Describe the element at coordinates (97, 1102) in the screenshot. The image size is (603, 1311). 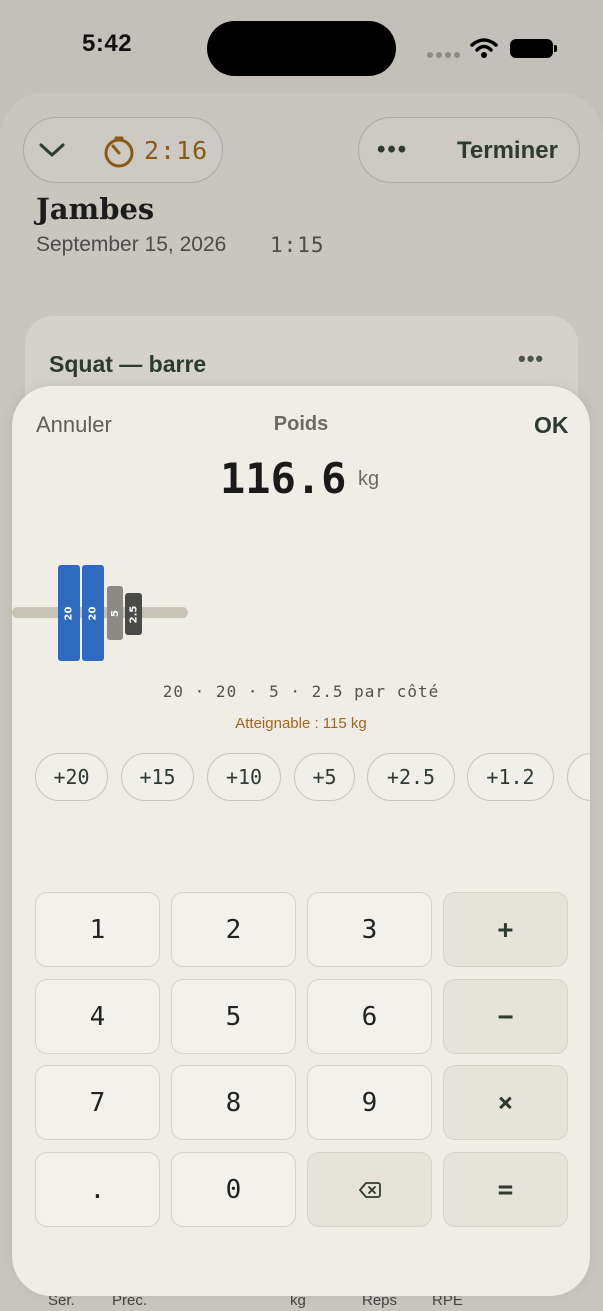
I see `key-7: 7` at that location.